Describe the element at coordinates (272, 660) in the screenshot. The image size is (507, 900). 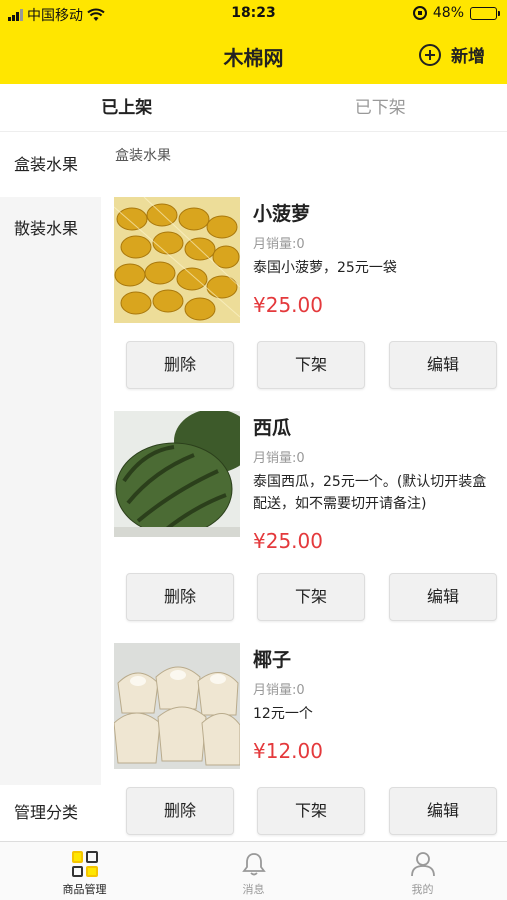
I see `product-name: 椰子` at that location.